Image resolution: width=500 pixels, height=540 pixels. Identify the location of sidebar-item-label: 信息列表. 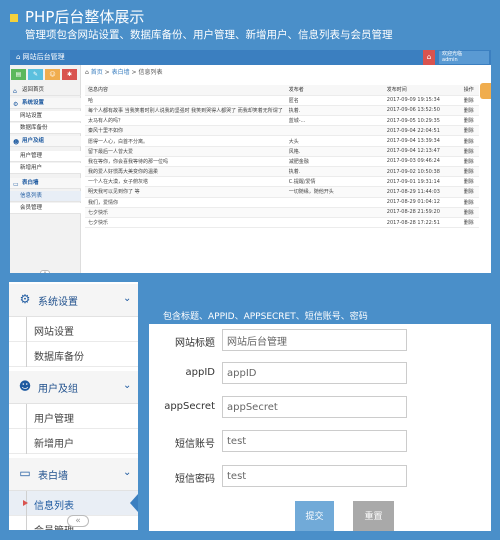
(31, 196).